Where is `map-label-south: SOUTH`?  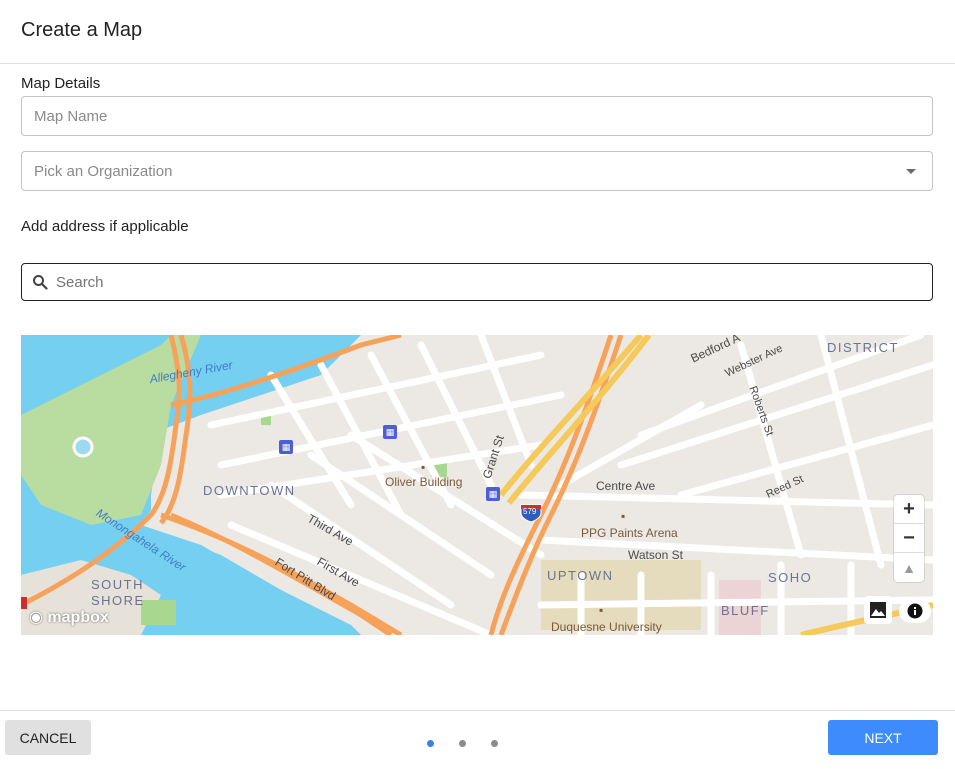
map-label-south: SOUTH is located at coordinates (117, 584).